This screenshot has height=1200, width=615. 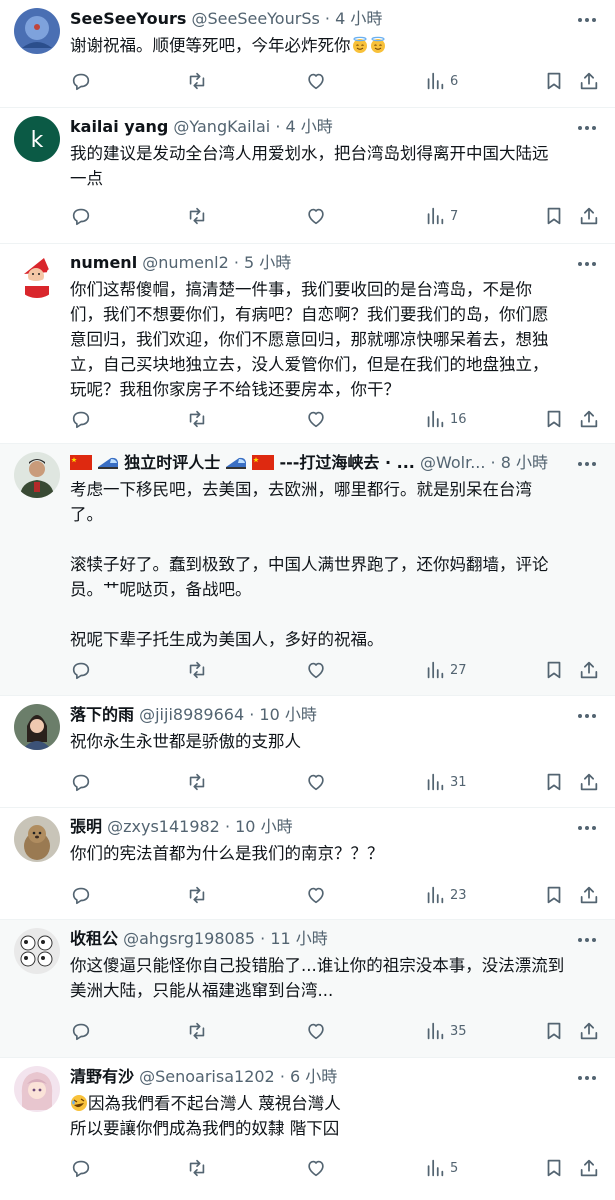 I want to click on post-time: 11 小時, so click(x=298, y=938).